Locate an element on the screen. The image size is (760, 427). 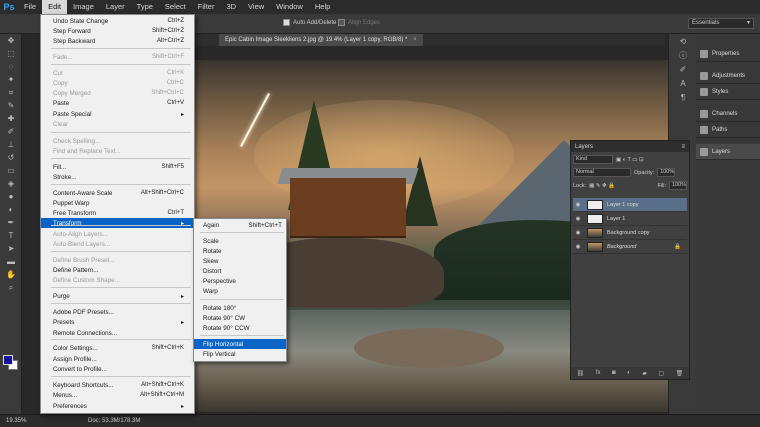
kind-filter-select: Kind is located at coordinates (593, 159).